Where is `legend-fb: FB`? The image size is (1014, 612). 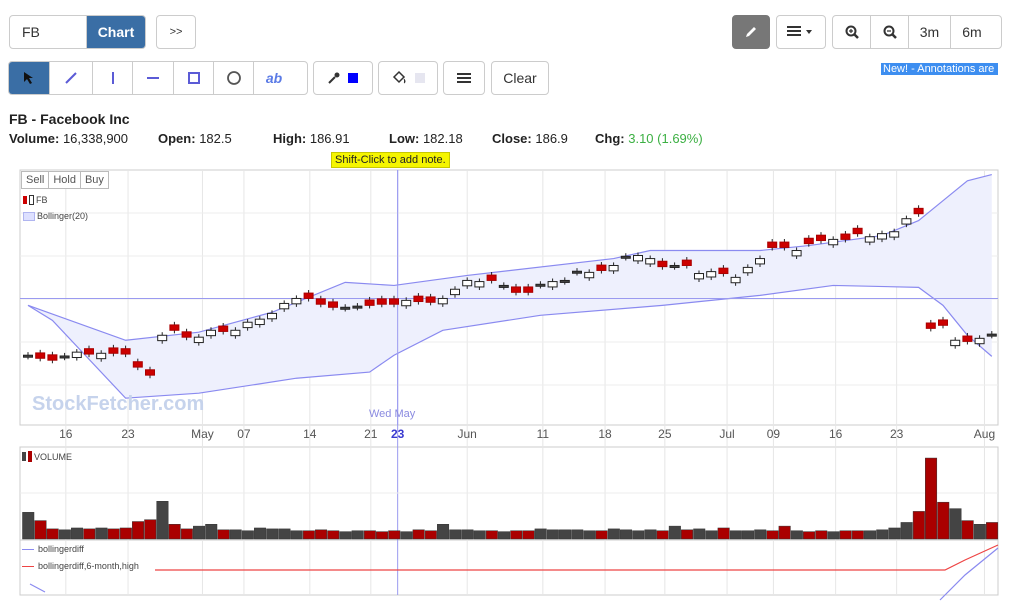 legend-fb: FB is located at coordinates (35, 200).